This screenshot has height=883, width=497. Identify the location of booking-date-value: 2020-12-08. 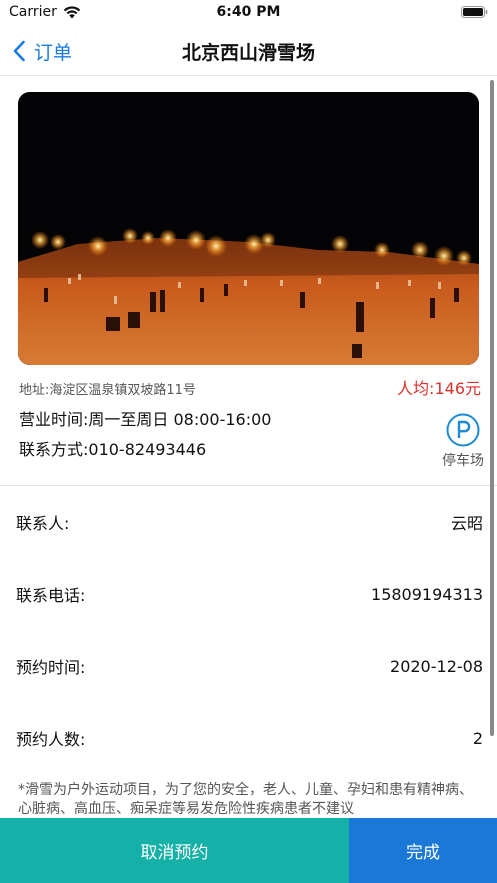
(436, 666).